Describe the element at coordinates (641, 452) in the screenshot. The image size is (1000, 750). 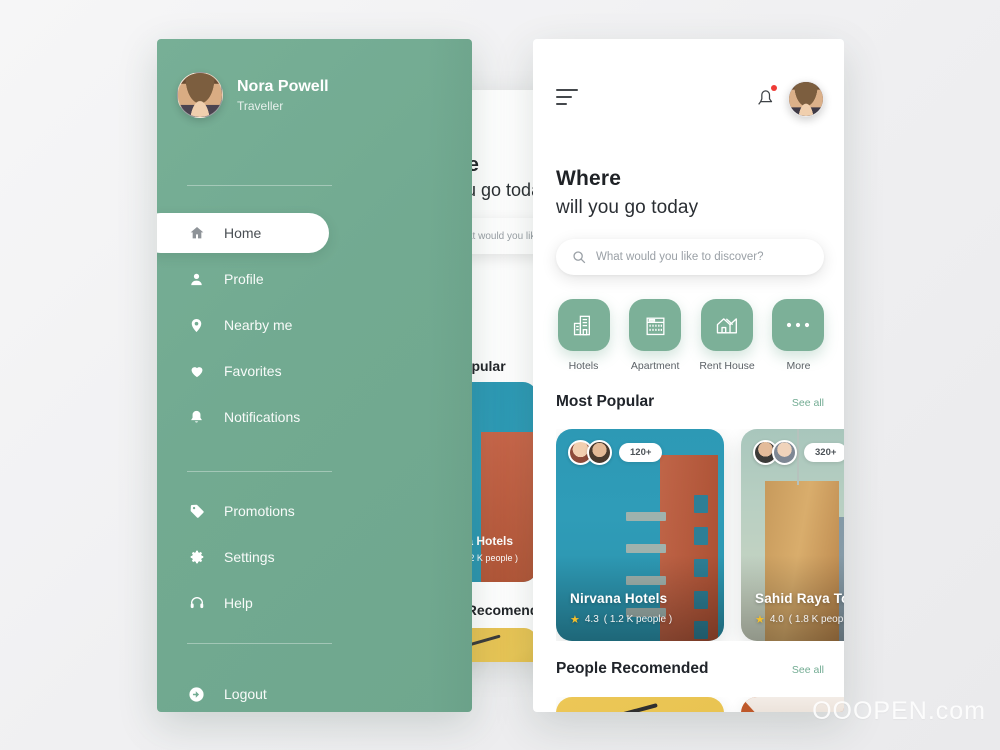
I see `people-count-badge: 120+` at that location.